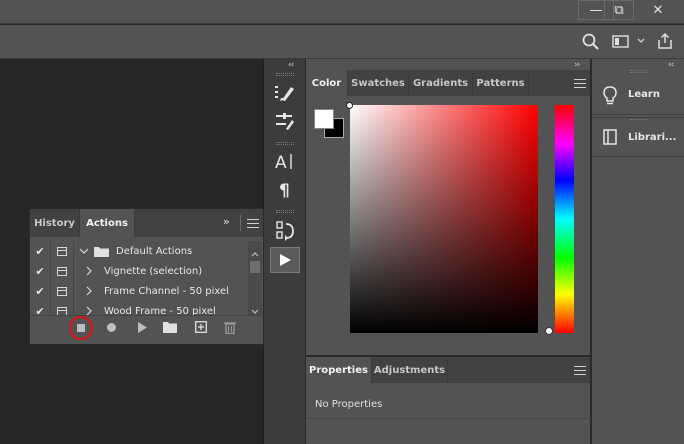 This screenshot has height=444, width=684. I want to click on list-item: ✔ Default Actions, so click(139, 251).